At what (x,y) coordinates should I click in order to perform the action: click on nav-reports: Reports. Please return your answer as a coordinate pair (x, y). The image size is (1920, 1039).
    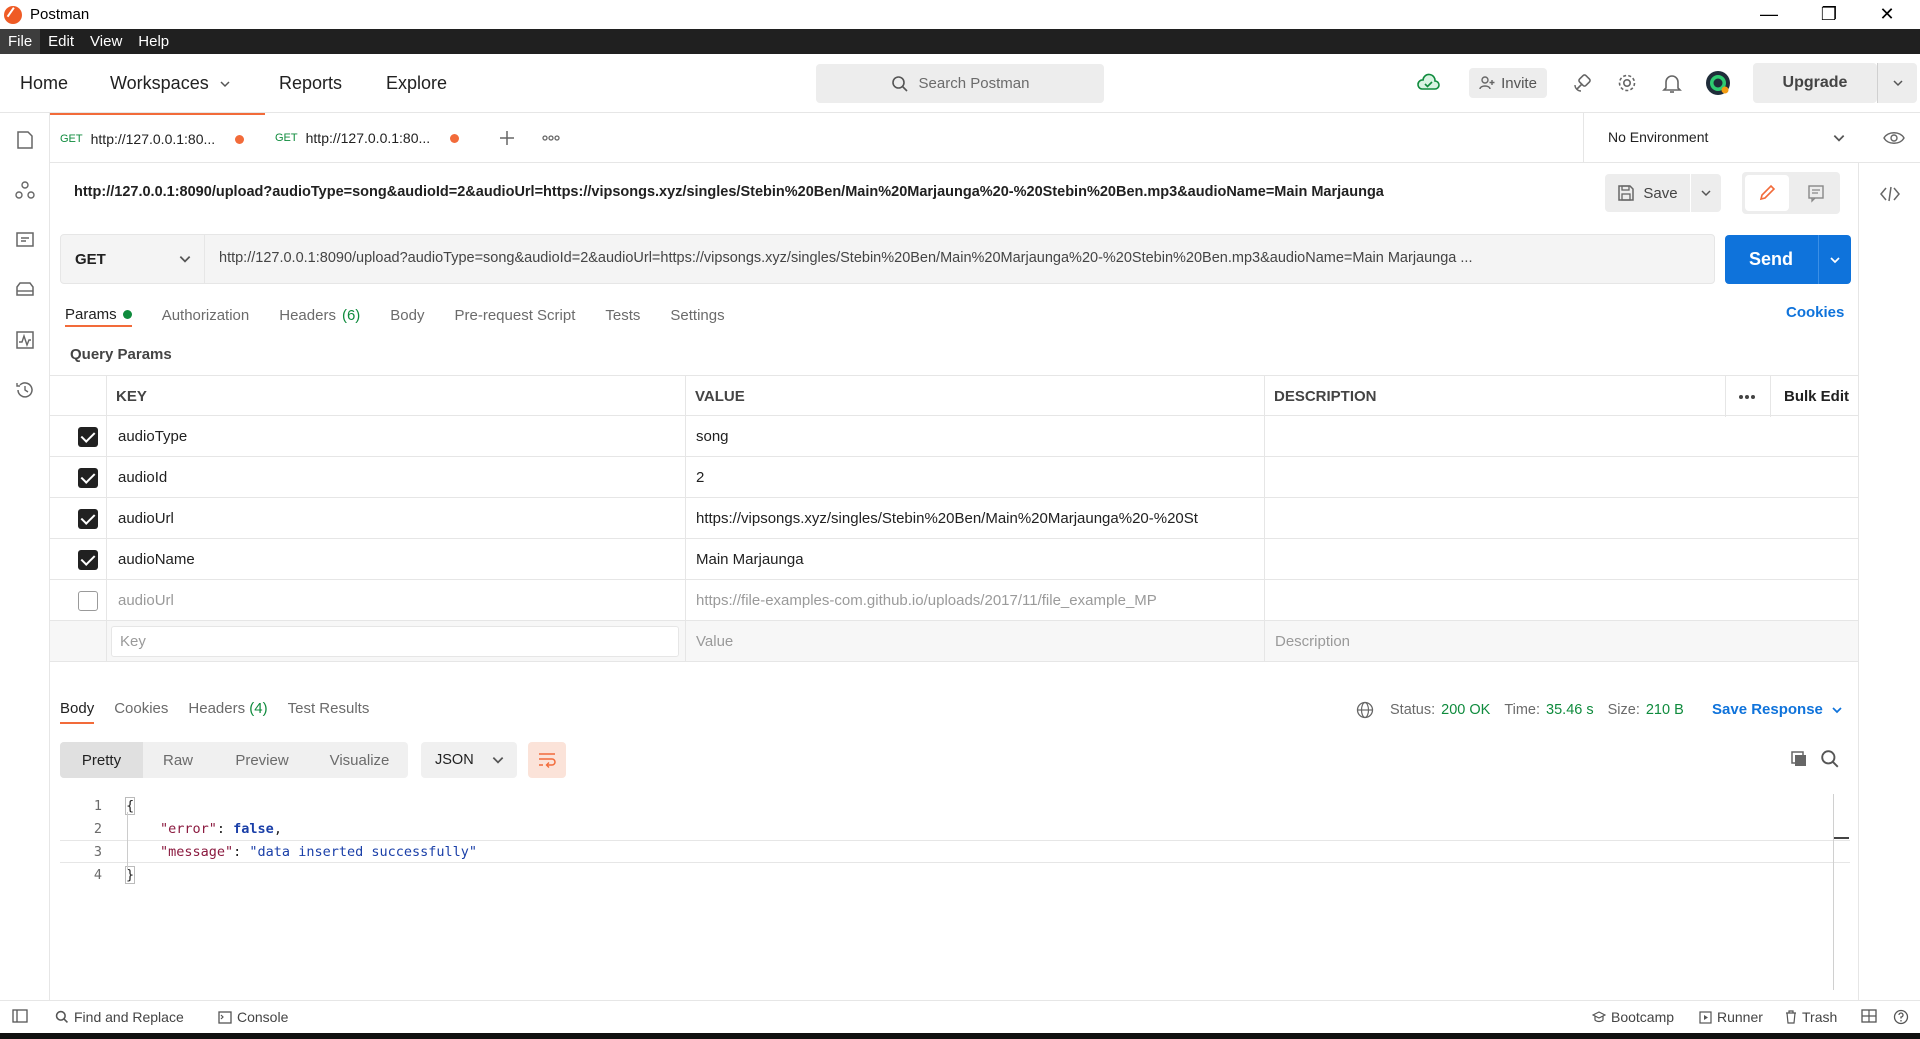
    Looking at the image, I should click on (310, 83).